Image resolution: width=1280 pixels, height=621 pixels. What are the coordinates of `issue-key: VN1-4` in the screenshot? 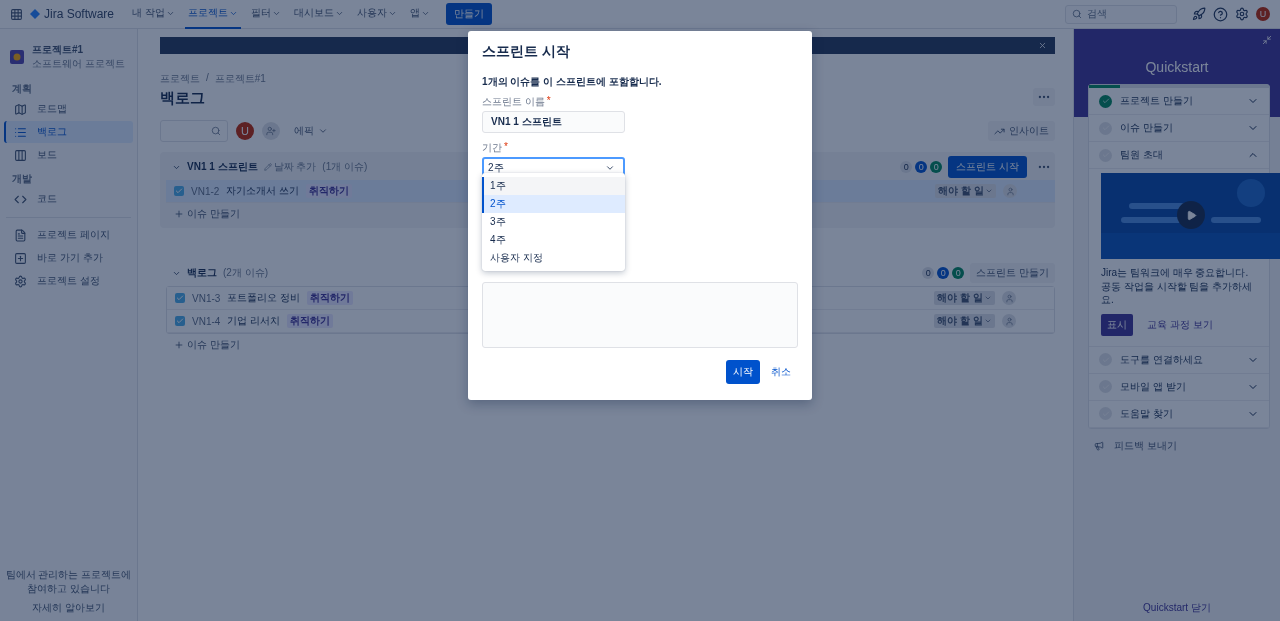 It's located at (206, 321).